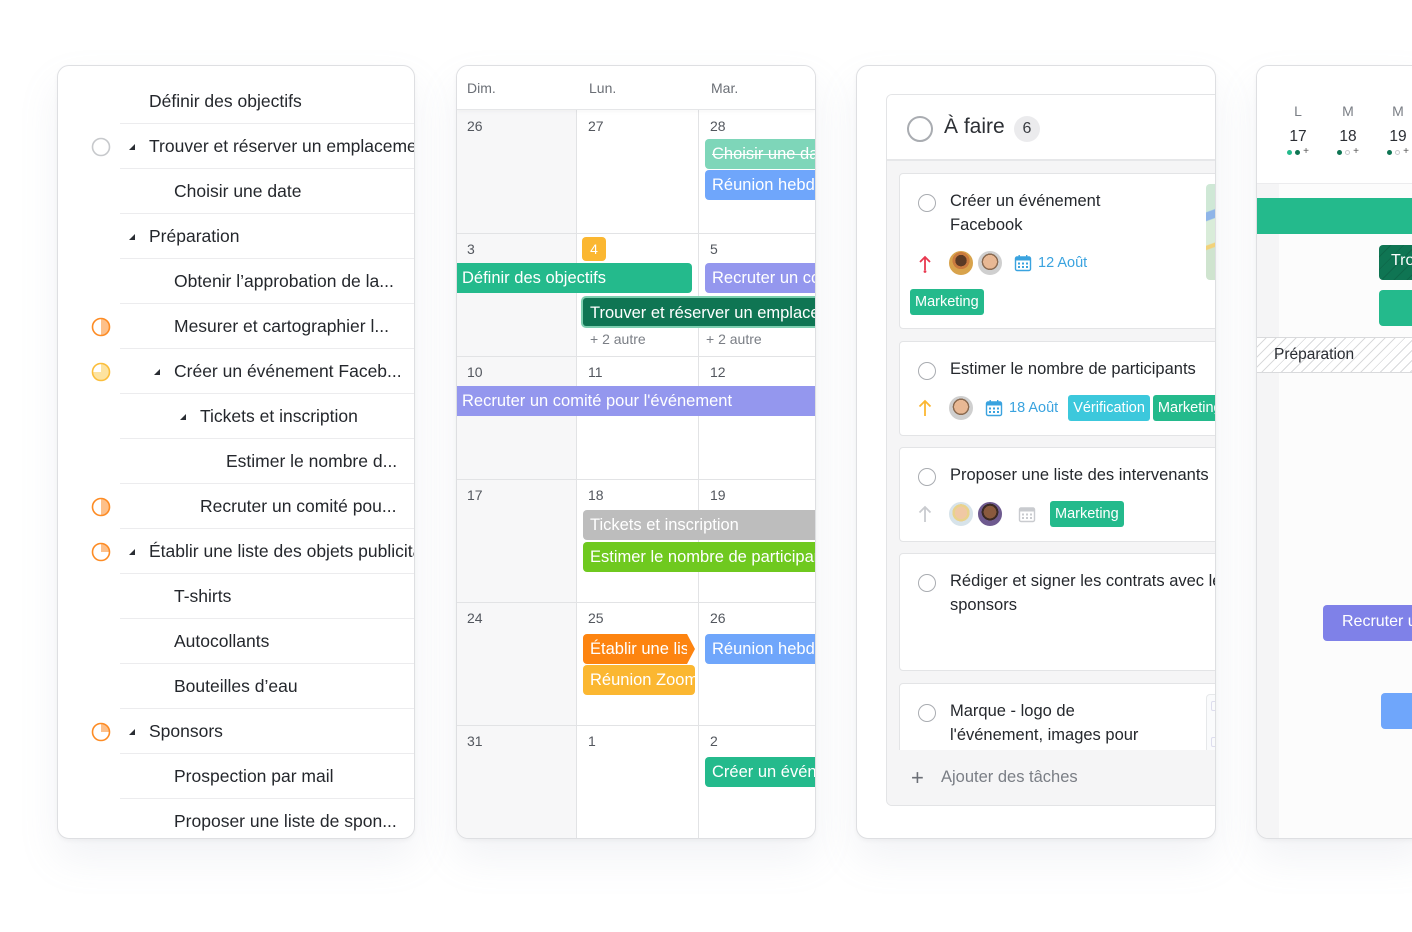  What do you see at coordinates (574, 278) in the screenshot?
I see `calendar-event: Définir des objectifs` at bounding box center [574, 278].